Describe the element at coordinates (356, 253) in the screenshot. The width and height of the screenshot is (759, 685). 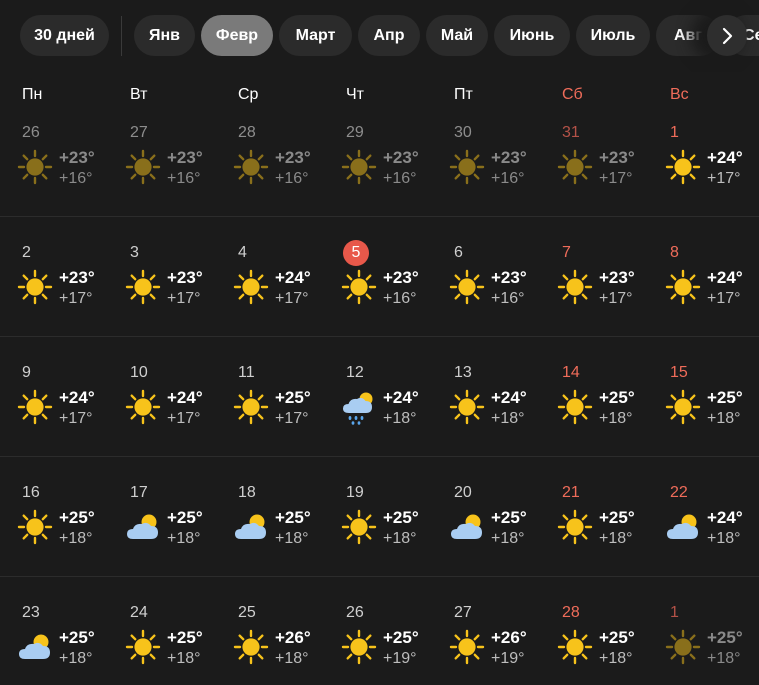
I see `today-day-number: 5` at that location.